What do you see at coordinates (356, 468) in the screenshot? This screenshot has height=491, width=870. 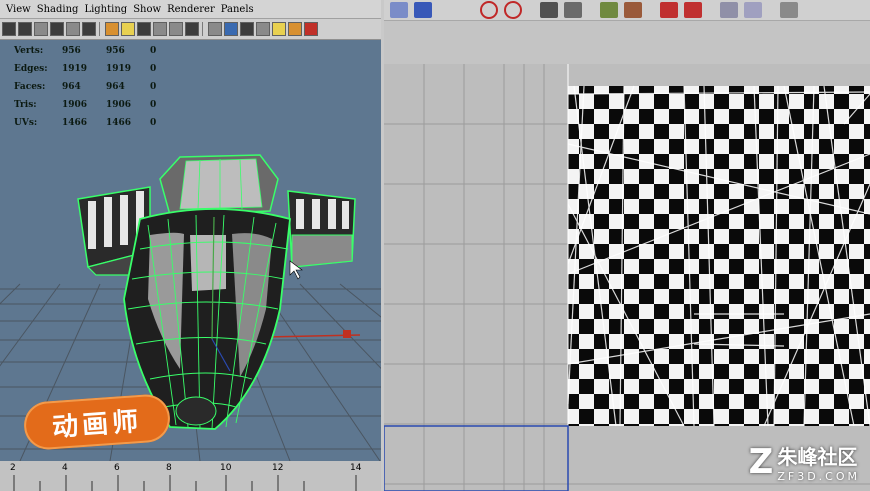 I see `timeline-tick-label: 14` at bounding box center [356, 468].